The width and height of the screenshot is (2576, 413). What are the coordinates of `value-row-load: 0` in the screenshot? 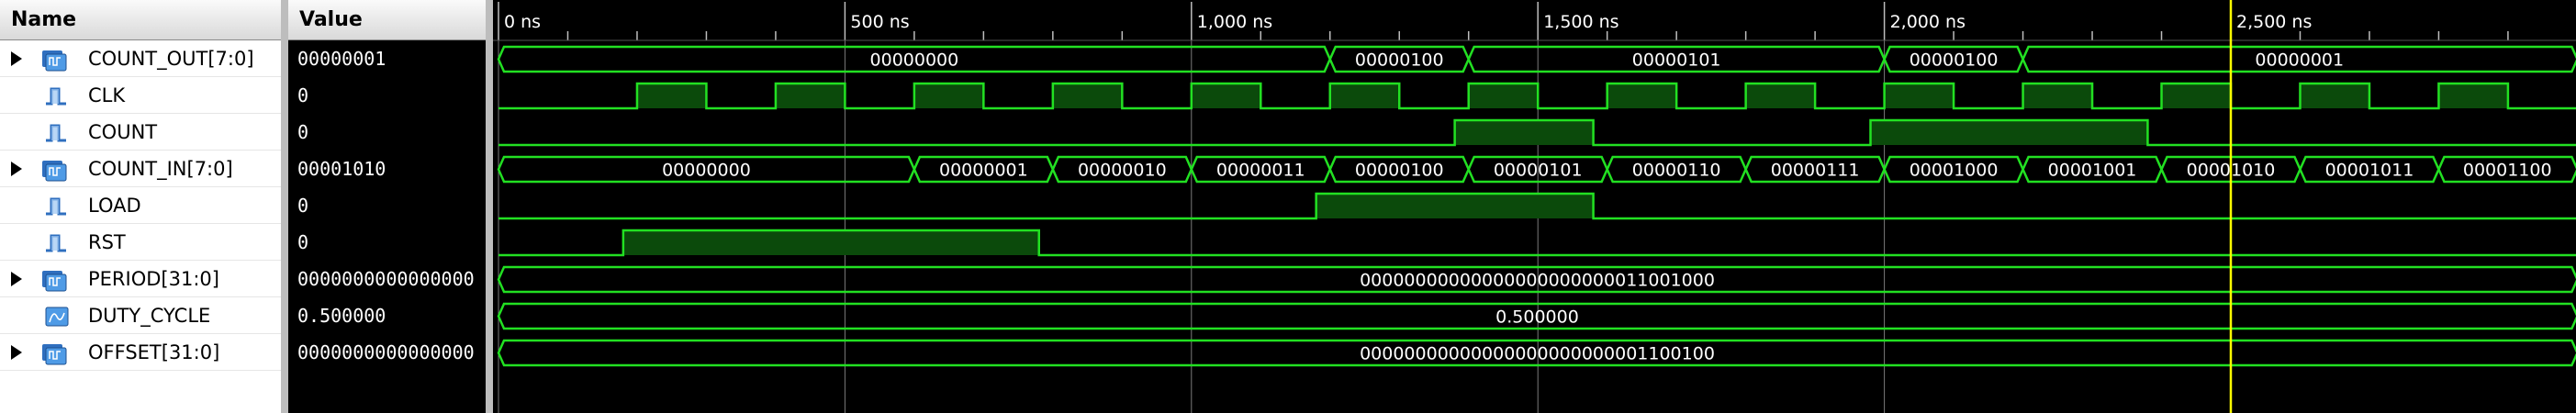 It's located at (387, 205).